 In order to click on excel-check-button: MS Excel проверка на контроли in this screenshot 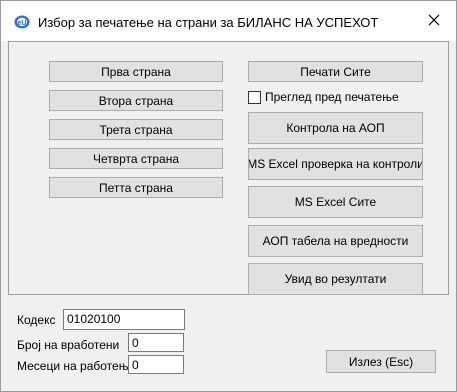, I will do `click(335, 164)`.